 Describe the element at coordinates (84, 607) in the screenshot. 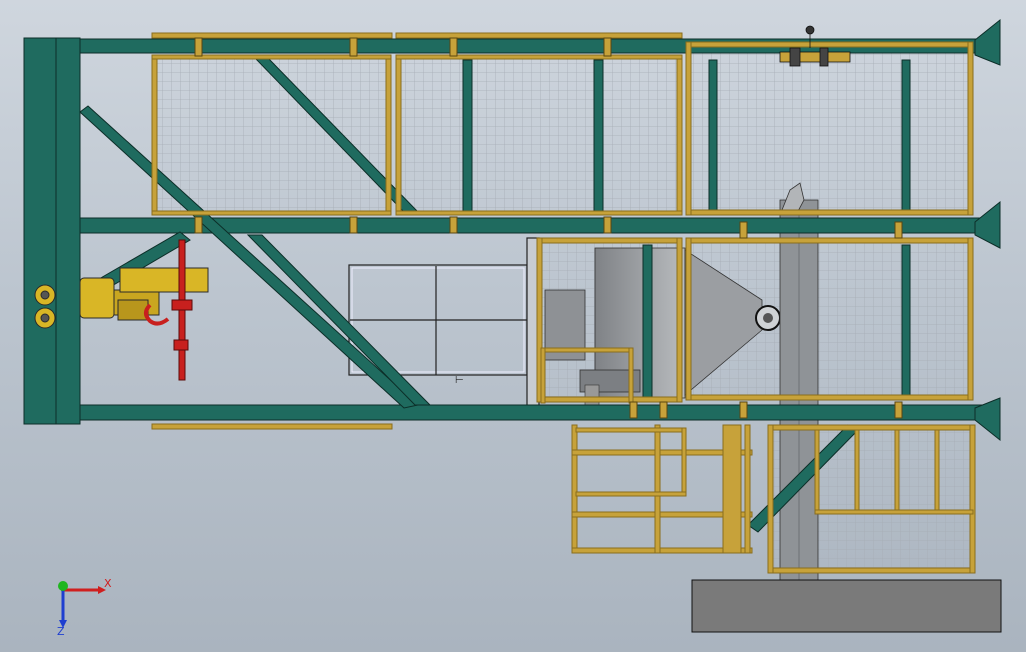

I see `orientation-triad: X Z` at that location.